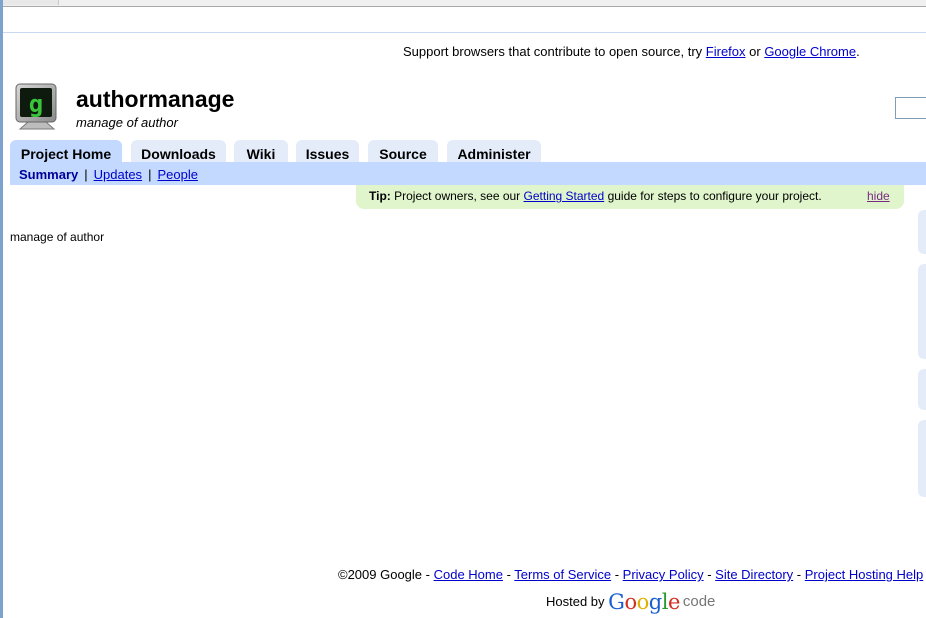 This screenshot has height=618, width=926. I want to click on monitor-logo-icon: g, so click(37, 107).